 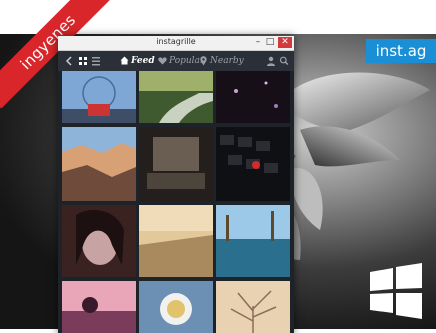 I want to click on toolbar: Feed Popular Nearby, so click(x=176, y=61).